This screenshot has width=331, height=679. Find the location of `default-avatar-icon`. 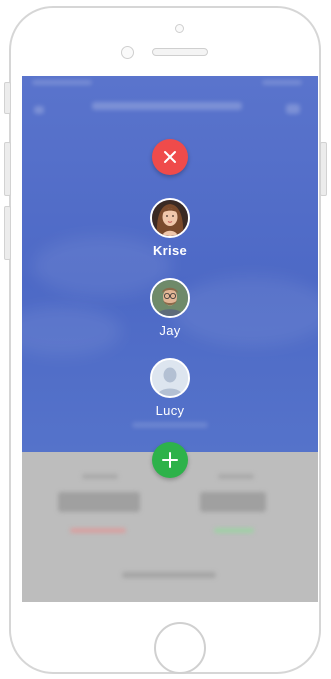

default-avatar-icon is located at coordinates (170, 378).